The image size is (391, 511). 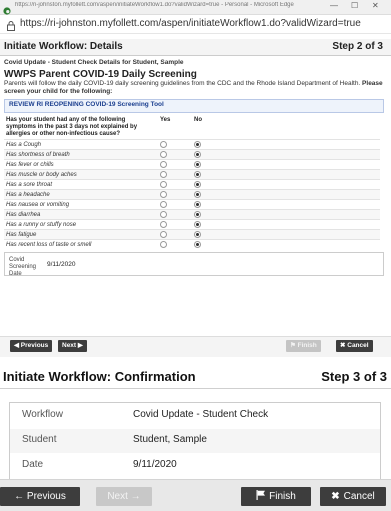 I want to click on wizard-footer: ← Previous Next → Finish ✖ Cancel, so click(x=195, y=495).